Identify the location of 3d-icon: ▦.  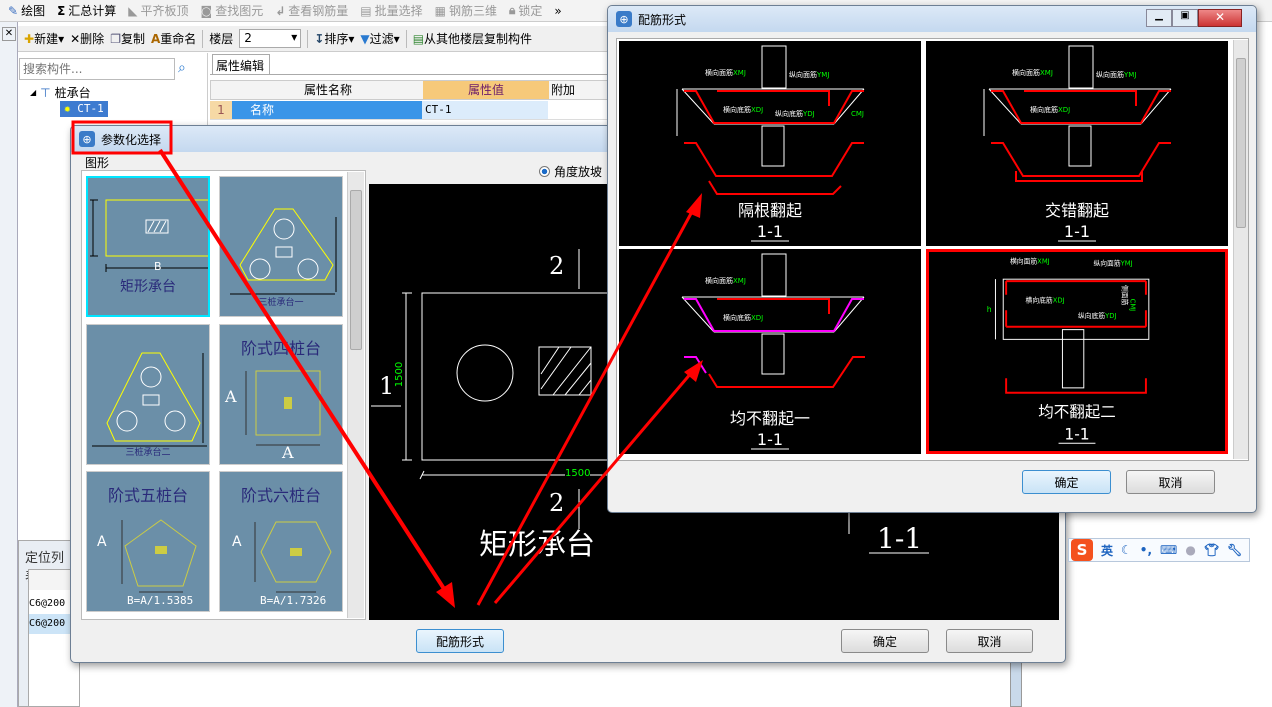
(440, 10).